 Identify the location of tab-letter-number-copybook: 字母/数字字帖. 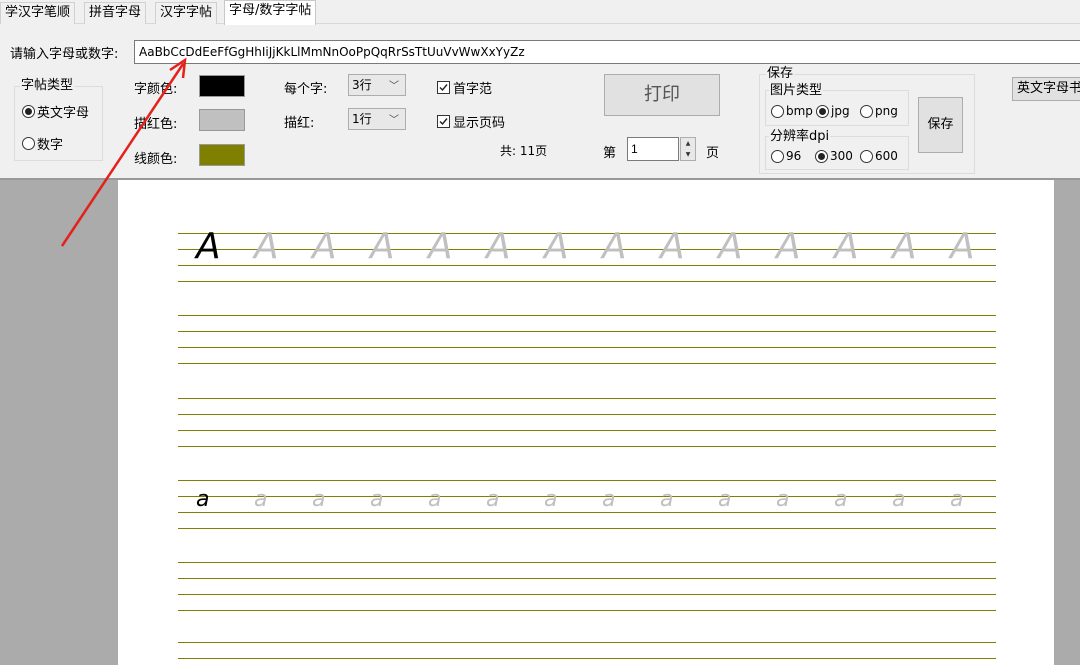
(270, 12).